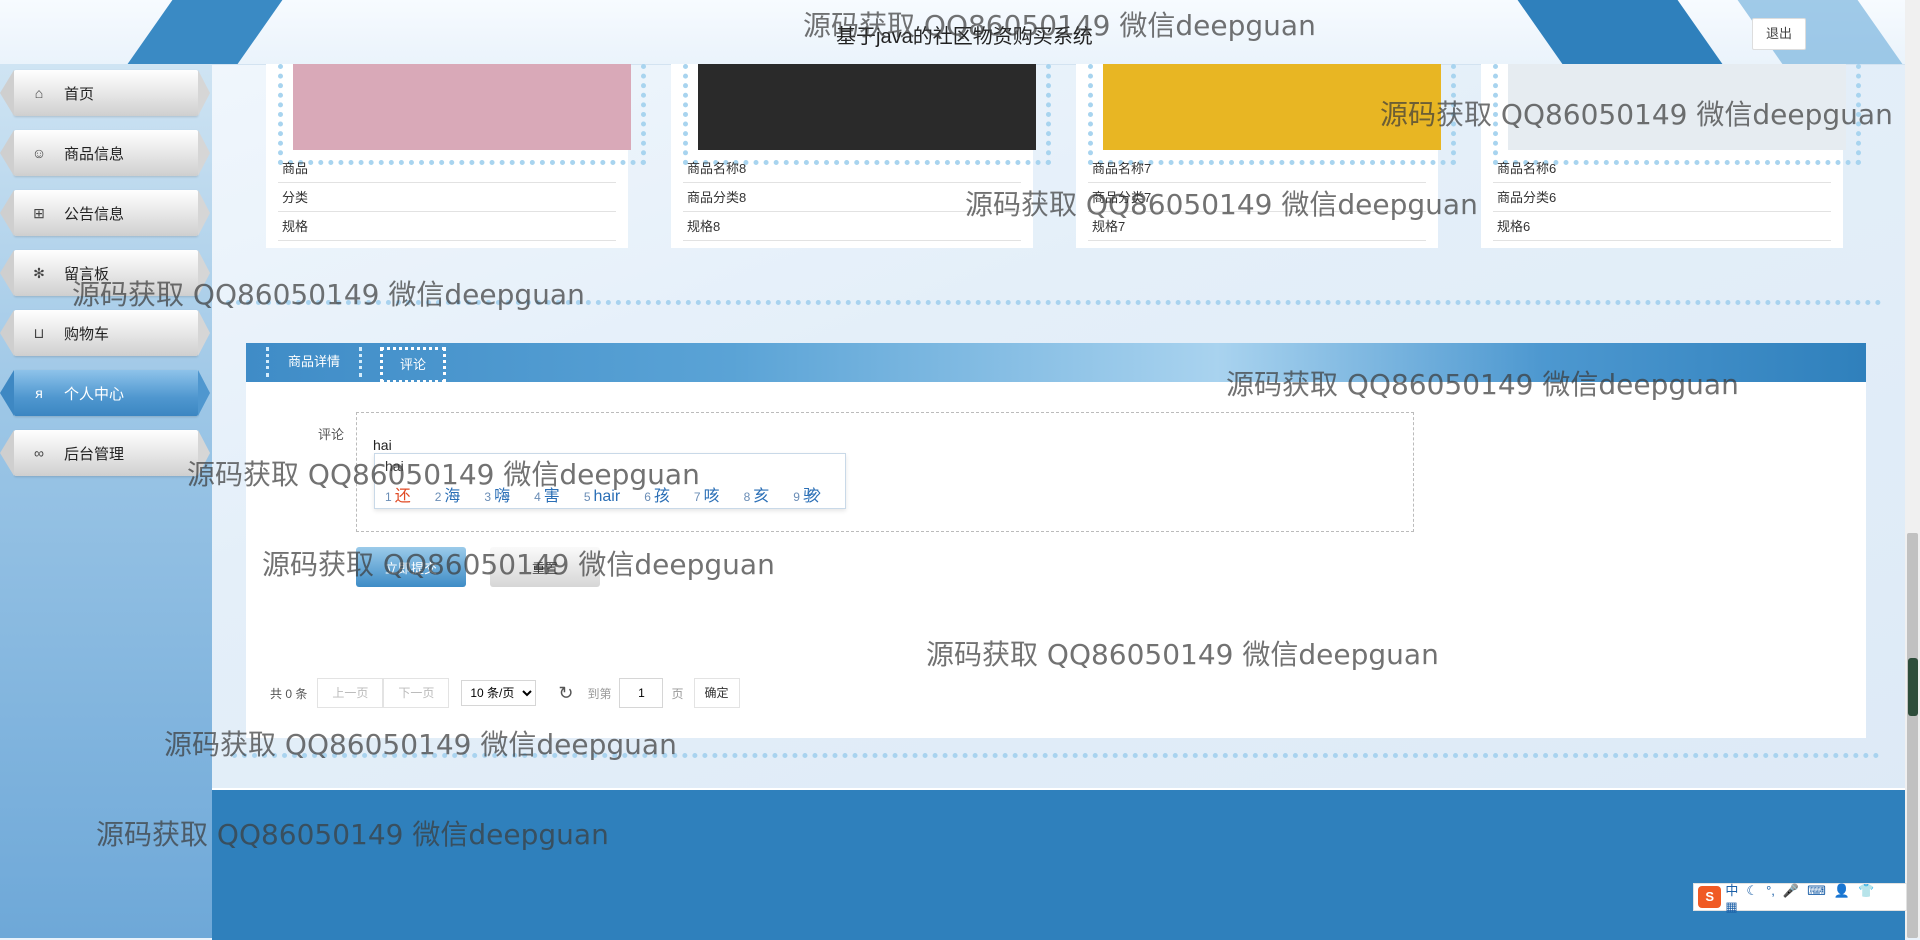 The image size is (1920, 940). I want to click on ime-candidate-text: 咳, so click(711, 496).